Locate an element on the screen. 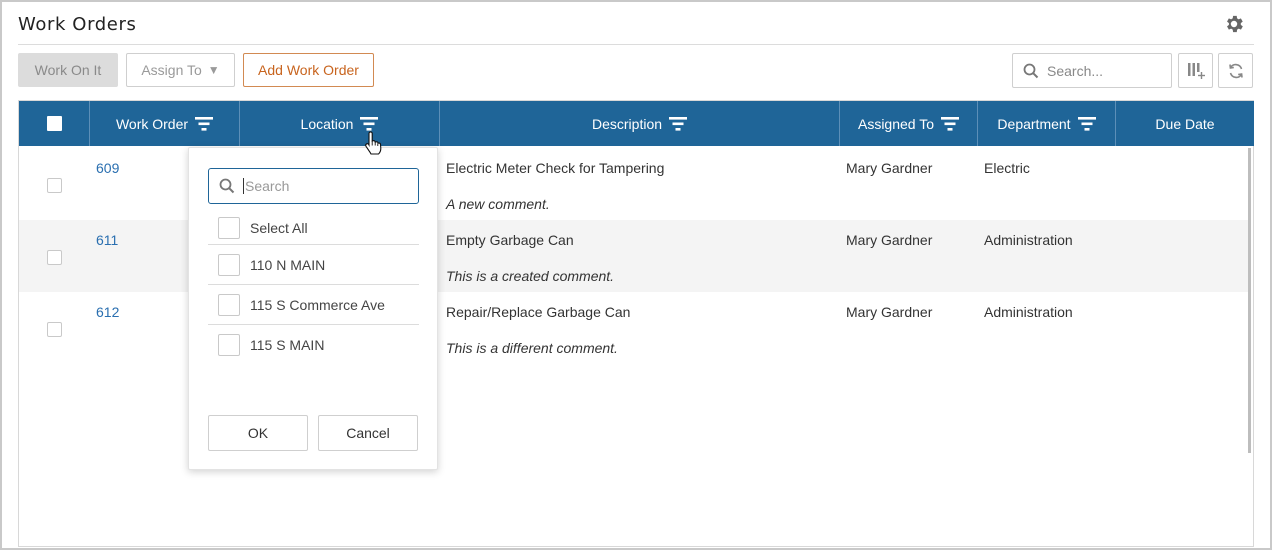  cancel-label: Cancel is located at coordinates (368, 433).